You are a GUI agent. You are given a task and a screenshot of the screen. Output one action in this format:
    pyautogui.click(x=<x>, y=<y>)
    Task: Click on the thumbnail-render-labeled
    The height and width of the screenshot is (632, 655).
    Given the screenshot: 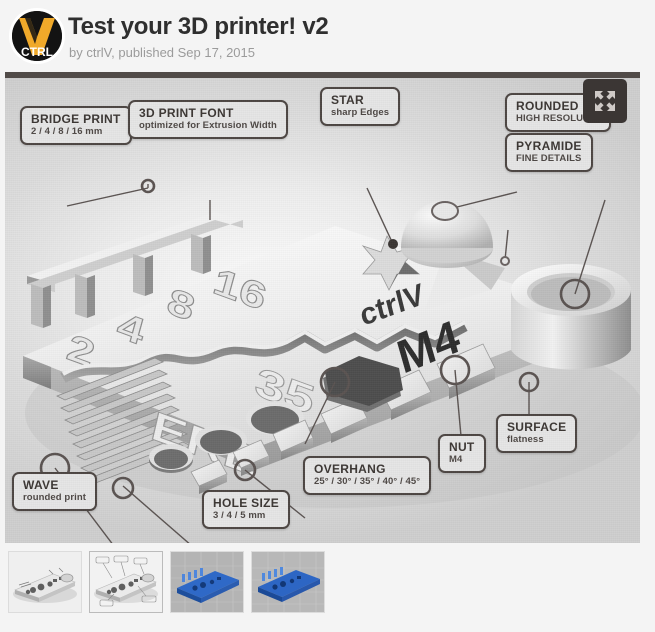 What is the action you would take?
    pyautogui.click(x=126, y=582)
    